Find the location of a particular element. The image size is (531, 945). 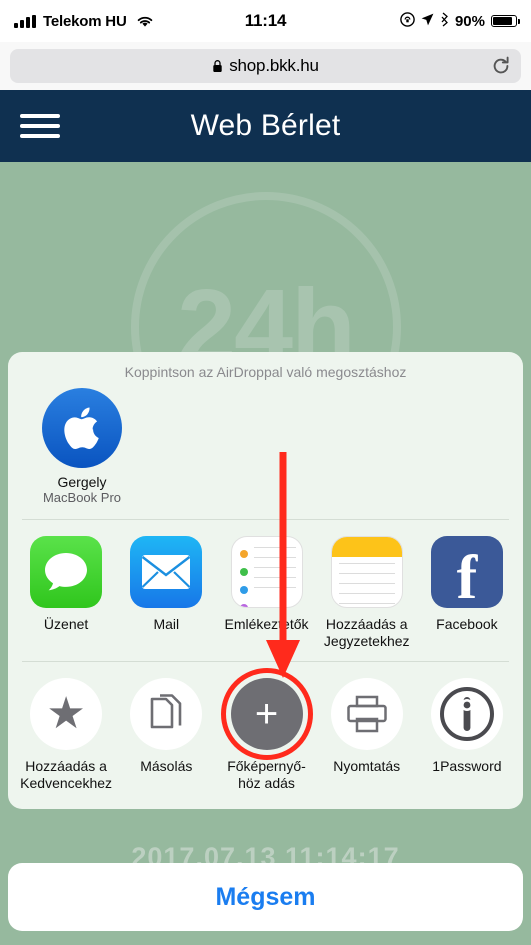

share-app-mail: Mail is located at coordinates (166, 592).